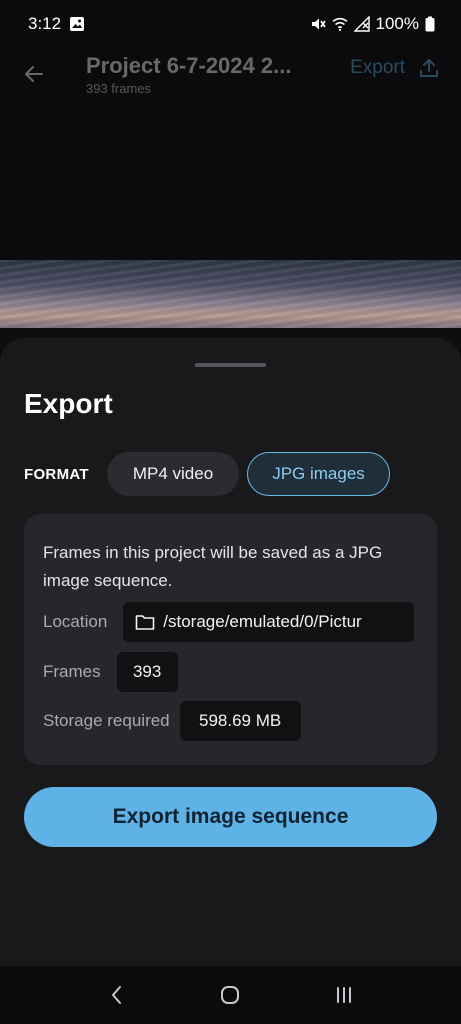 The width and height of the screenshot is (461, 1024). What do you see at coordinates (72, 671) in the screenshot?
I see `frames-label: Frames` at bounding box center [72, 671].